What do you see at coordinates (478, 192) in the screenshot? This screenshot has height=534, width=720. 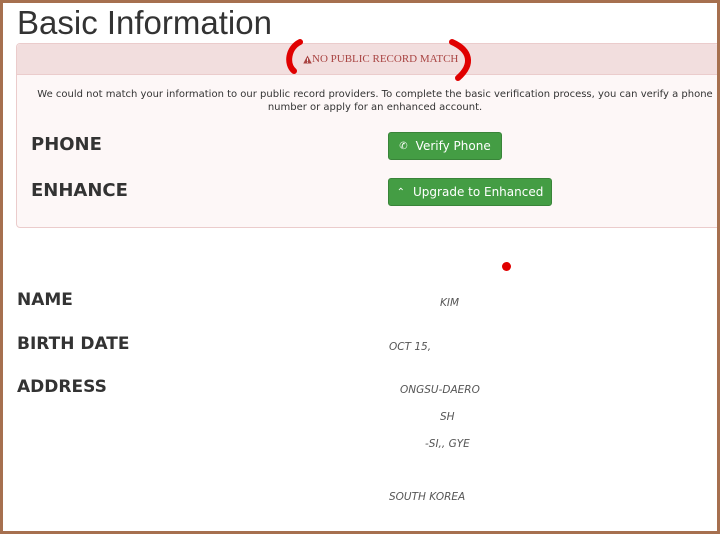 I see `upgrade-enhanced-label: Upgrade to Enhanced` at bounding box center [478, 192].